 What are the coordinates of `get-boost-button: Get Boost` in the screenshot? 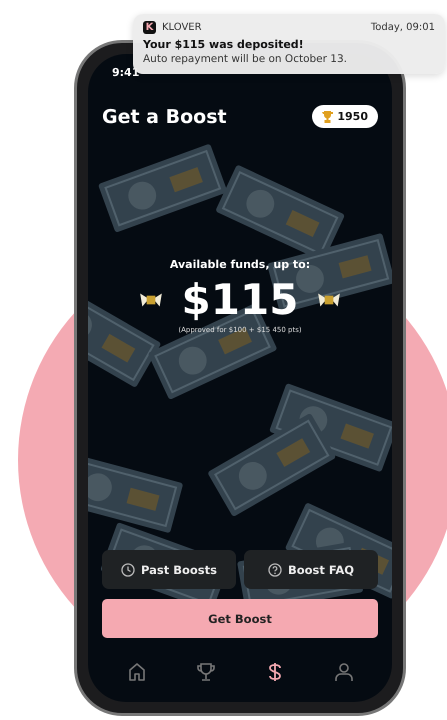 It's located at (240, 618).